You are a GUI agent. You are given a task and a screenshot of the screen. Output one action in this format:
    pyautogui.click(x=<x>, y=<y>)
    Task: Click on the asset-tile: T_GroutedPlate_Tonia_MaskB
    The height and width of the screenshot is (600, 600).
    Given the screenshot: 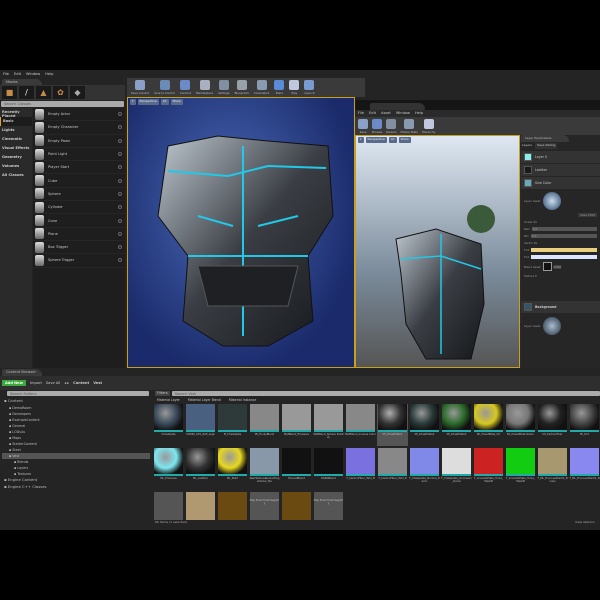 What is the action you would take?
    pyautogui.click(x=488, y=469)
    